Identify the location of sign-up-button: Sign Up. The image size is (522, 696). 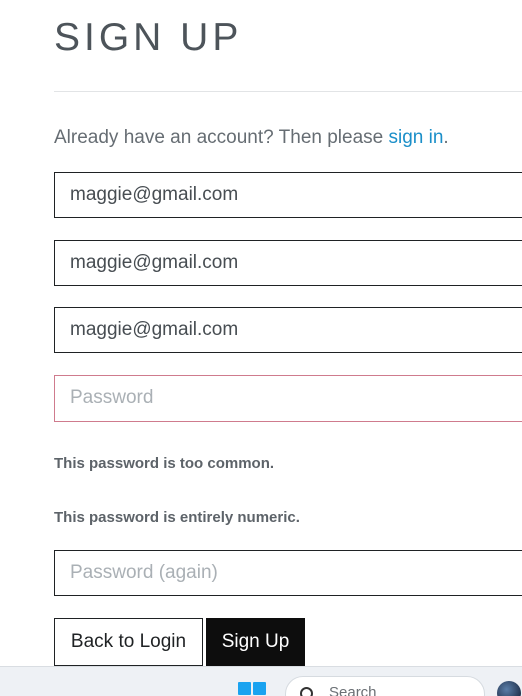
(255, 642).